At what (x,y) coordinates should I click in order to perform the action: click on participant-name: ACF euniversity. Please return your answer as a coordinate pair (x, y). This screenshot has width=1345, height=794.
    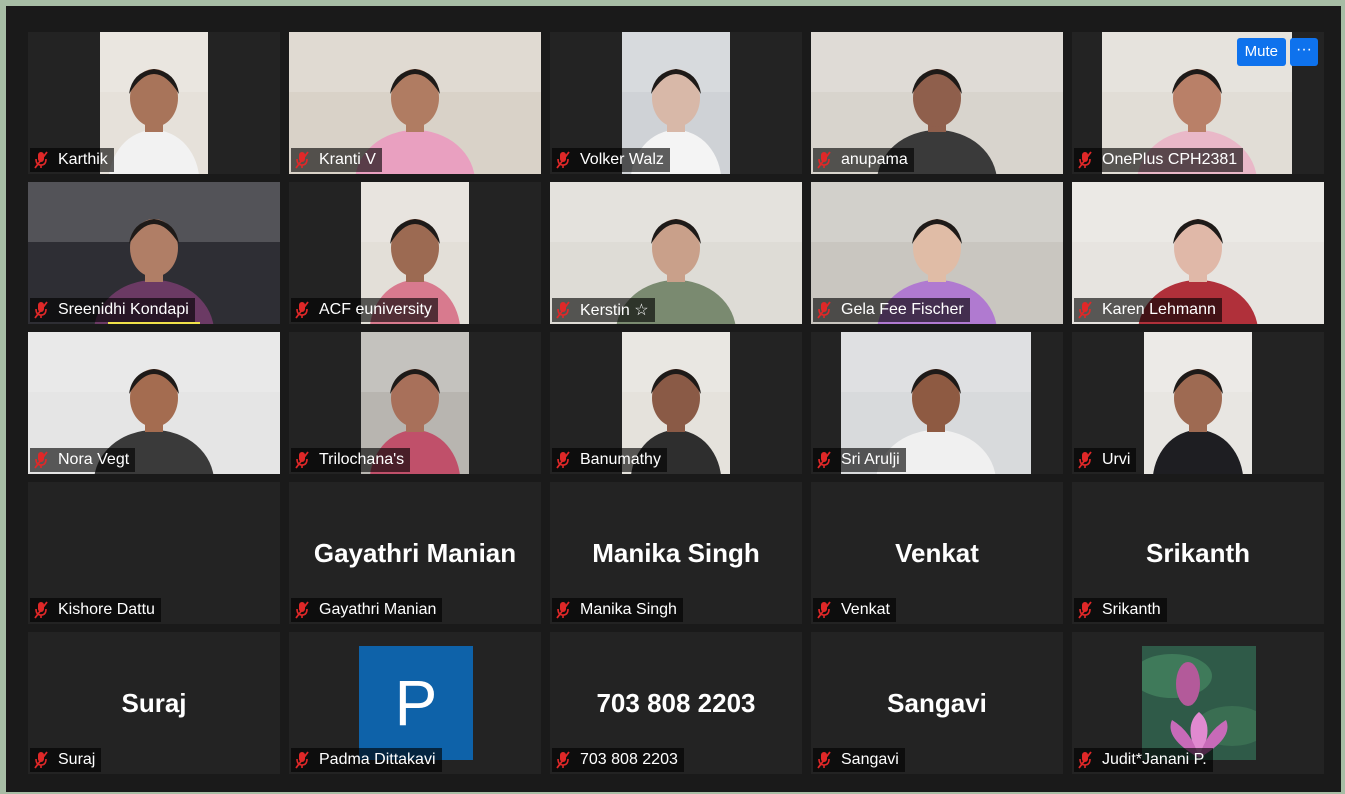
    Looking at the image, I should click on (375, 309).